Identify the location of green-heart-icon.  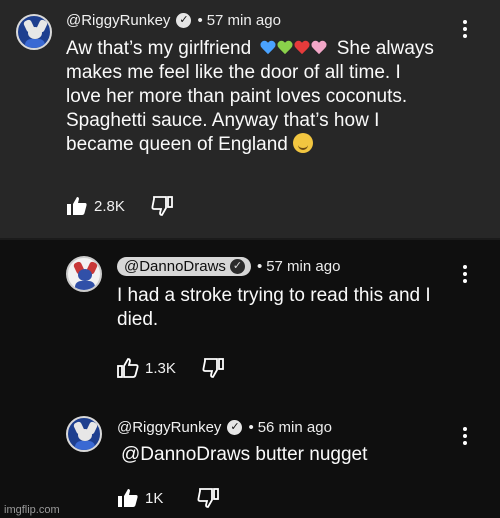
(285, 48).